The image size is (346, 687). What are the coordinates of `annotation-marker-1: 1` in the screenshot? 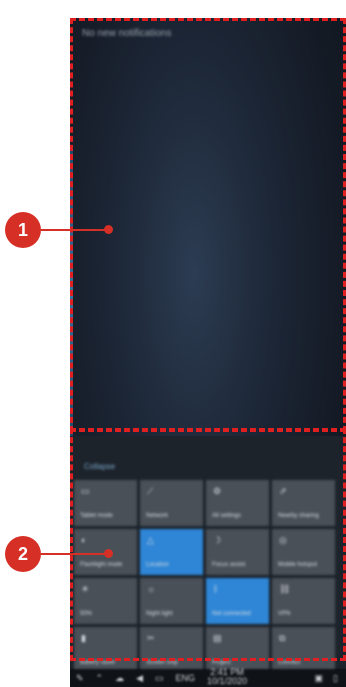 It's located at (23, 230).